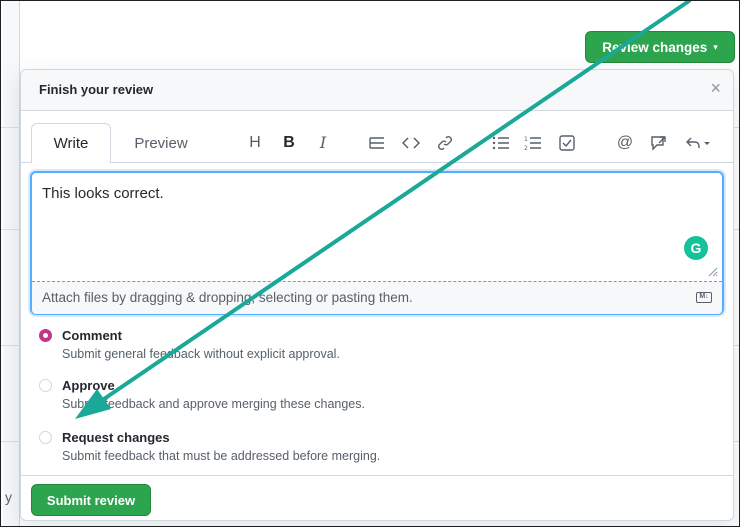 The height and width of the screenshot is (527, 740). What do you see at coordinates (377, 497) in the screenshot?
I see `dialog-footer: Submit review` at bounding box center [377, 497].